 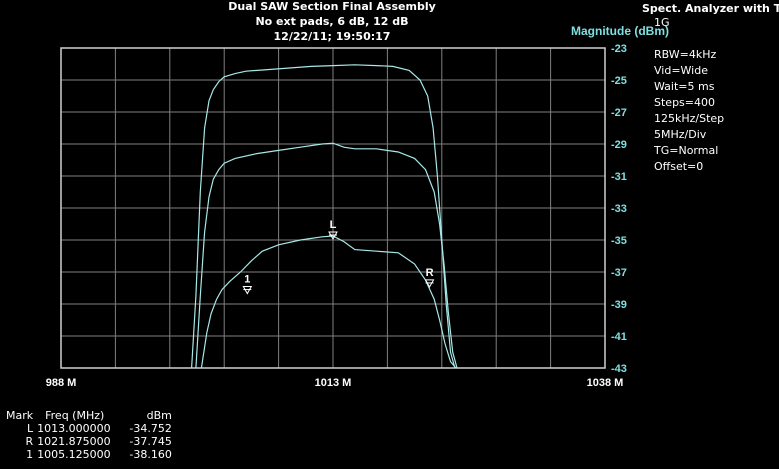 I want to click on y-tick-labels: -23 -25 -27 -29 -31 -33 -35 -37 -39 -41 -43, so click(x=619, y=209).